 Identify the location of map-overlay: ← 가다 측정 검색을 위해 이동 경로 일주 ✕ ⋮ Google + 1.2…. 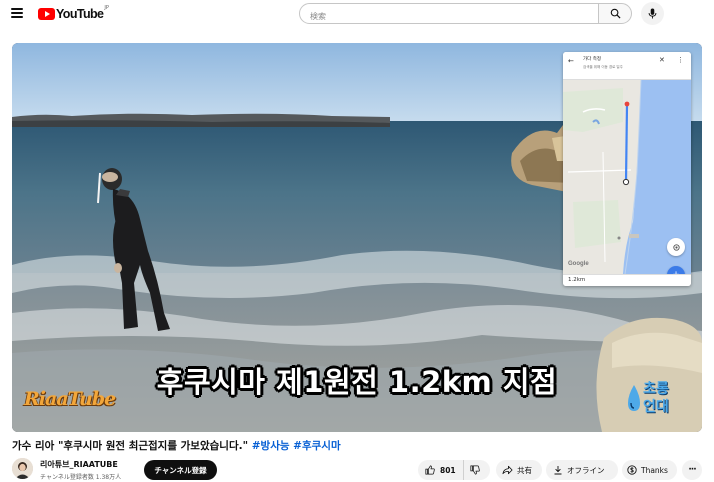
(627, 169).